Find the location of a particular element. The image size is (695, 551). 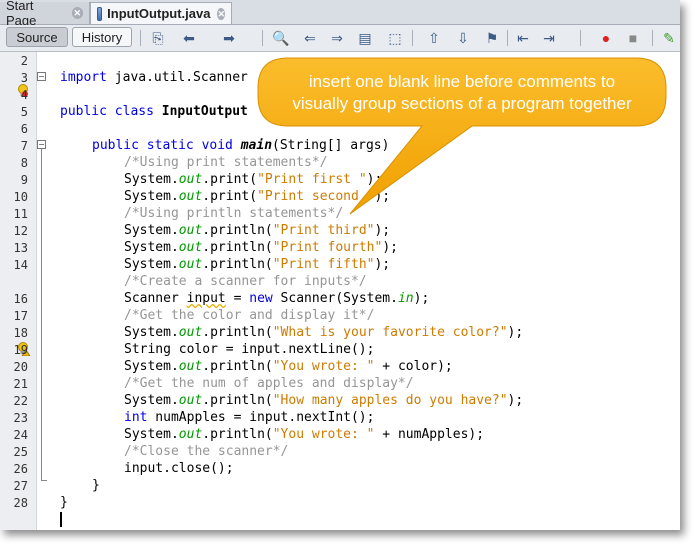

code-line-12: System.out.println("Print fourth"); is located at coordinates (261, 247).